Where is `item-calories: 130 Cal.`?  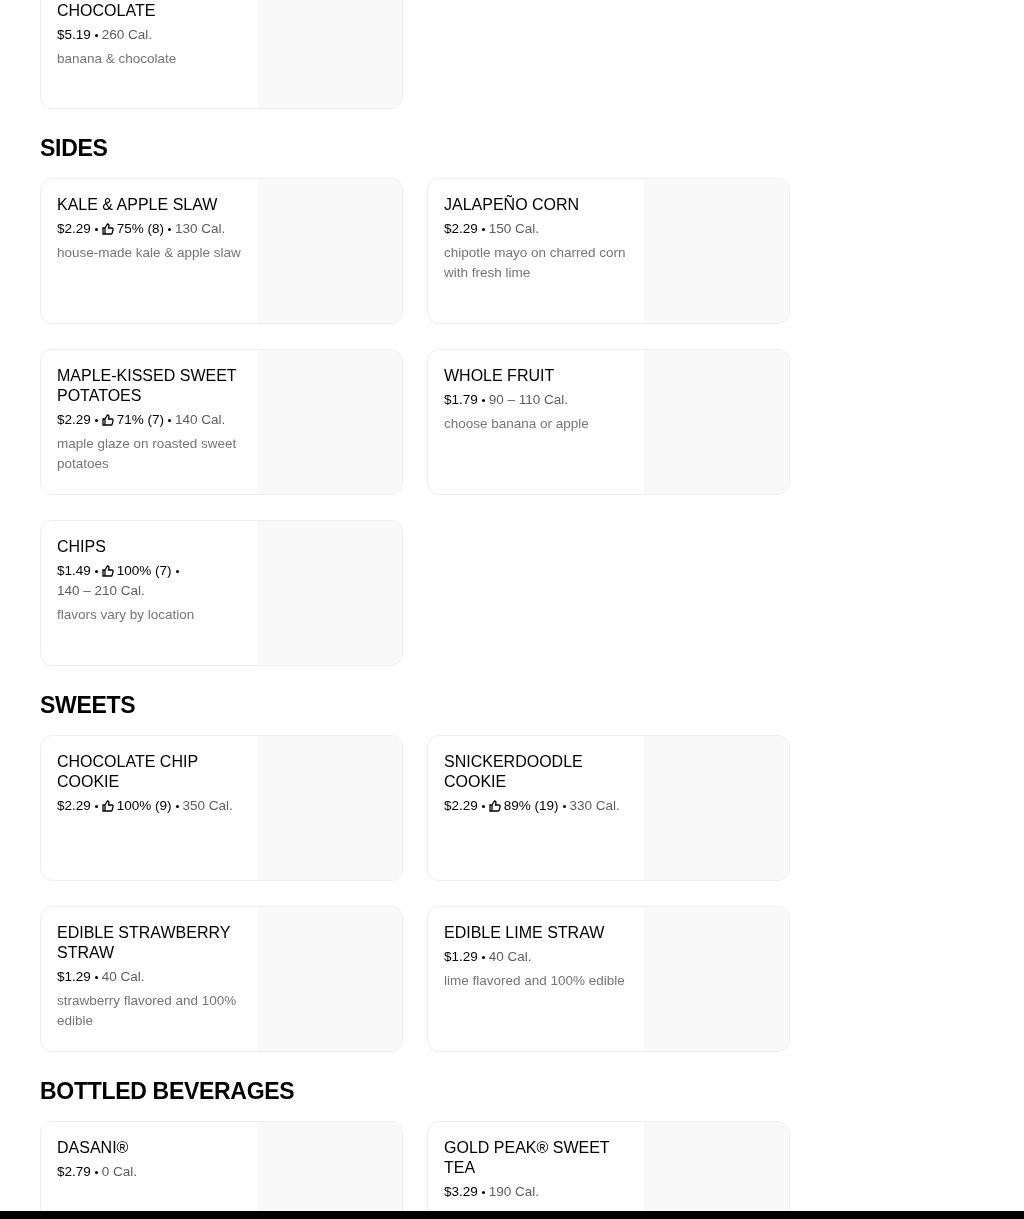
item-calories: 130 Cal. is located at coordinates (200, 229).